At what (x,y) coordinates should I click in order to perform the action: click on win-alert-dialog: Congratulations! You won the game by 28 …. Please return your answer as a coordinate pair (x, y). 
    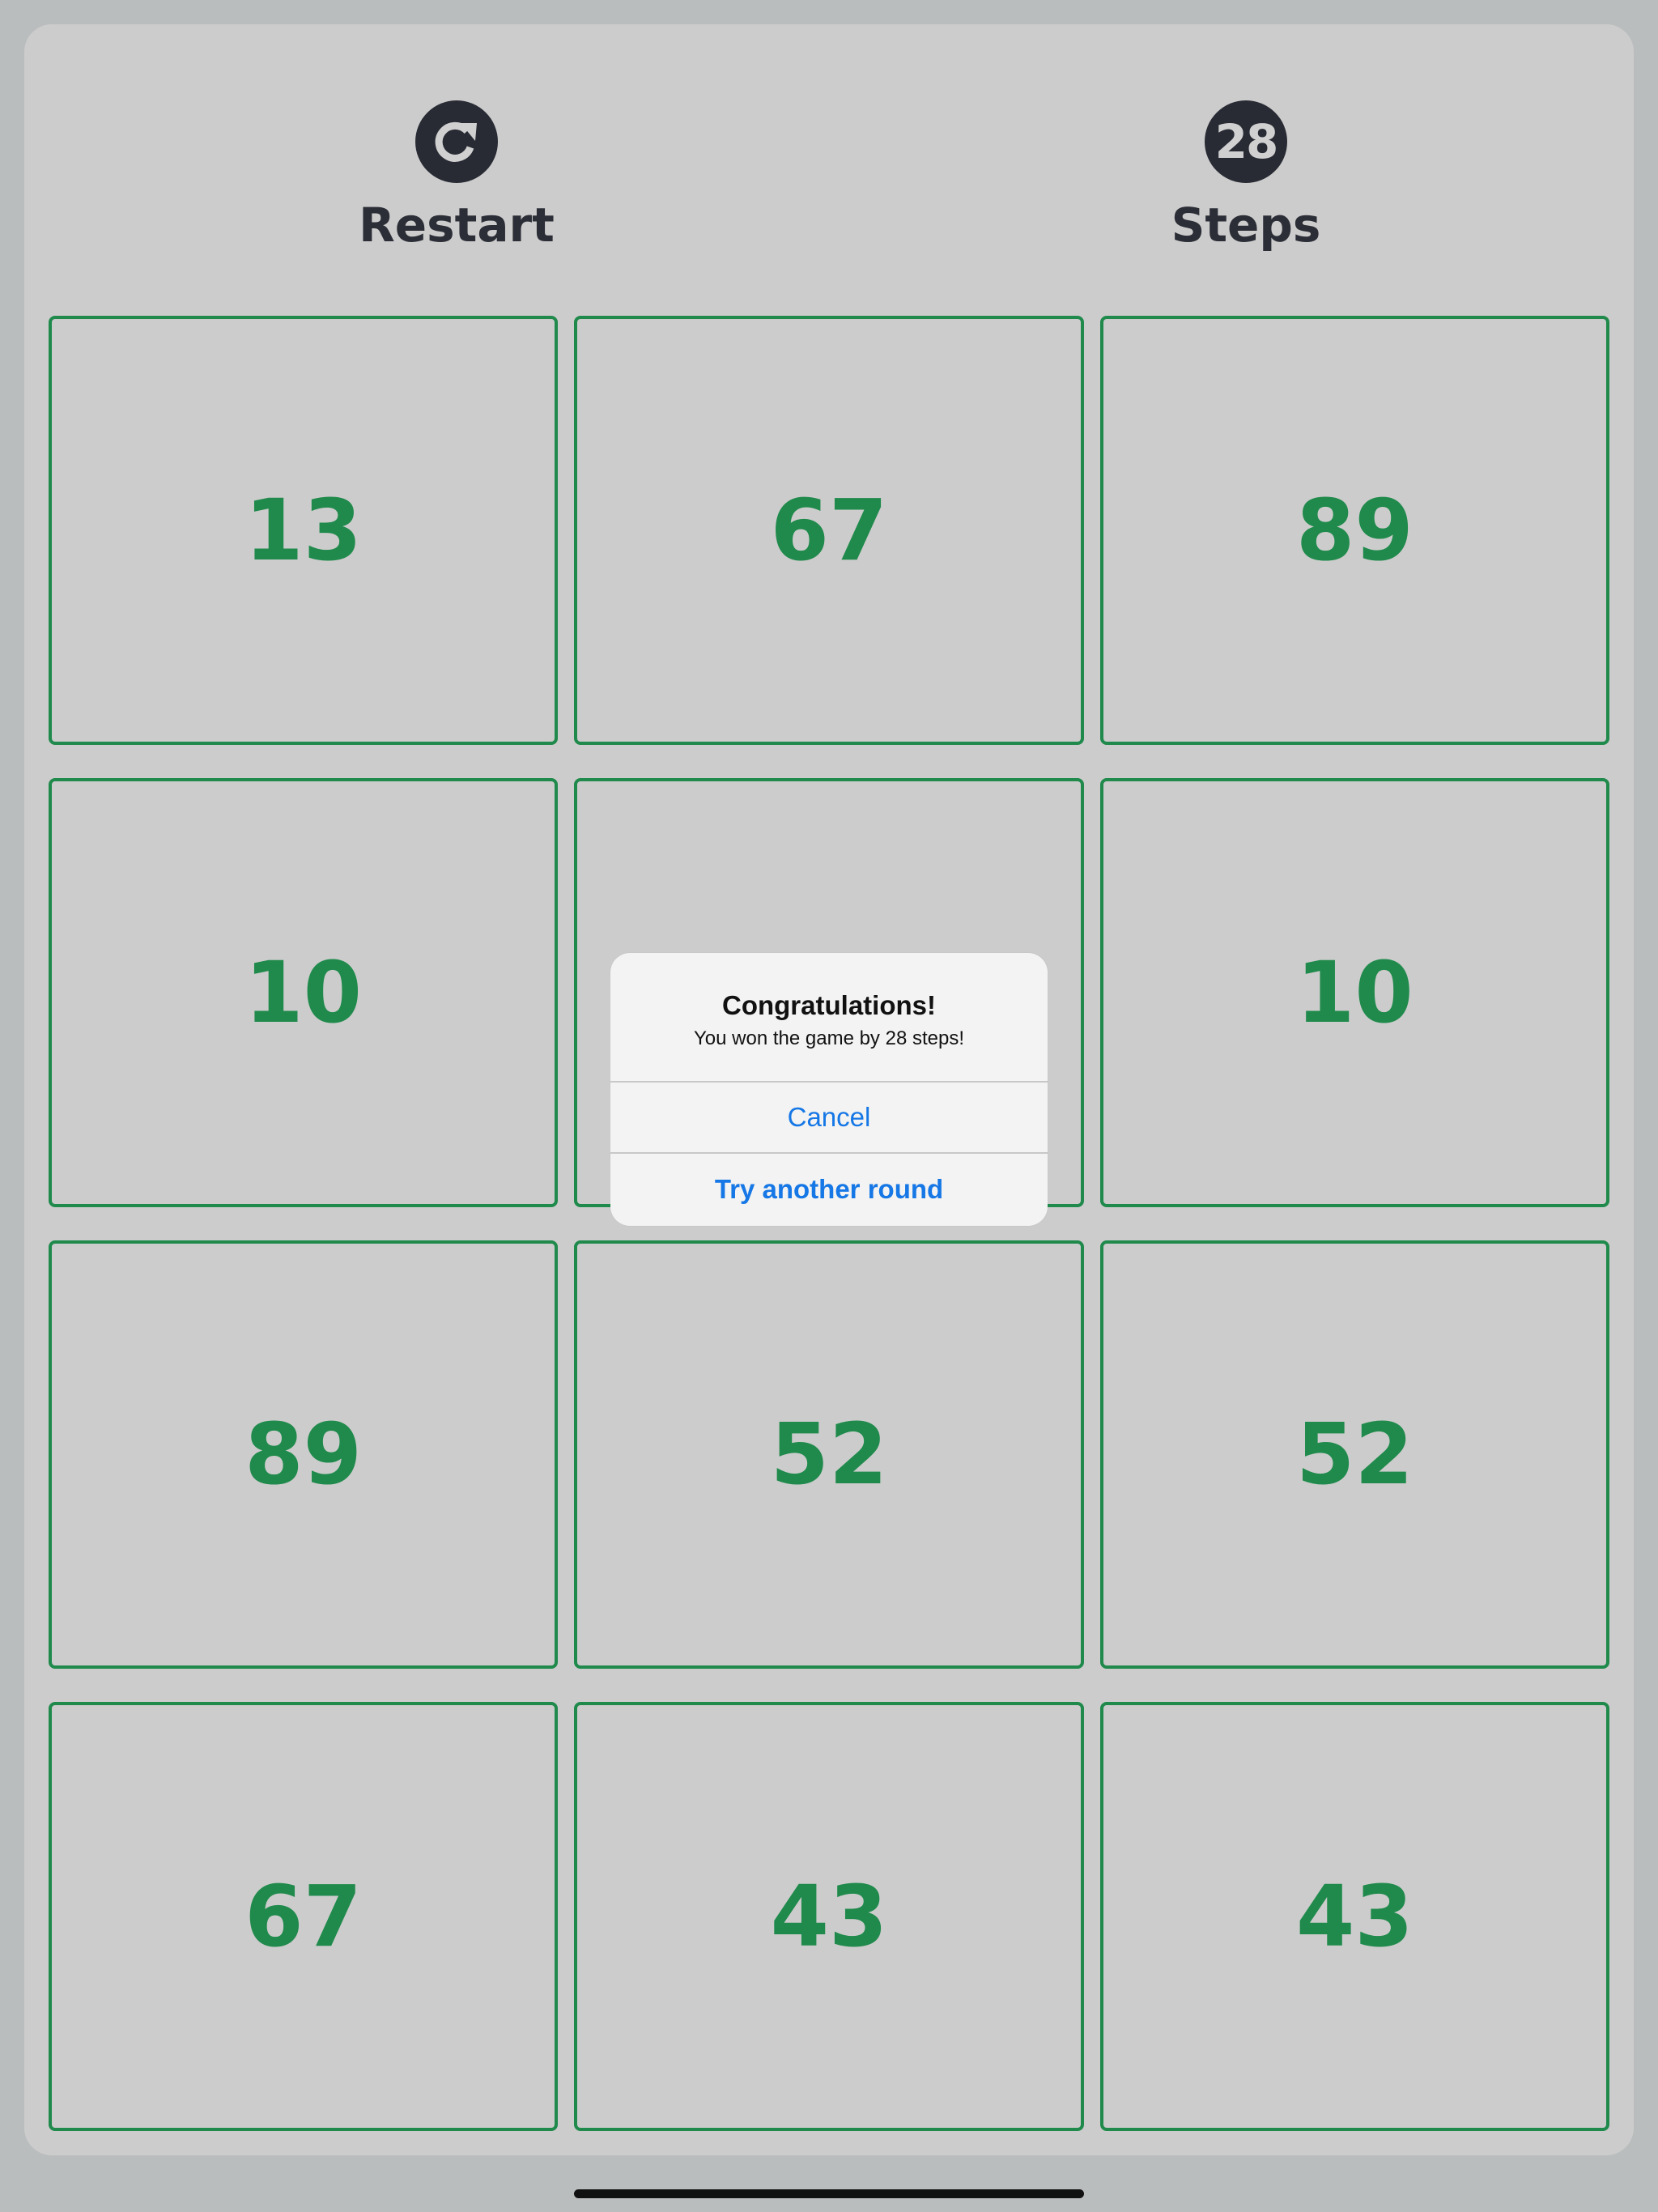
    Looking at the image, I should click on (829, 1089).